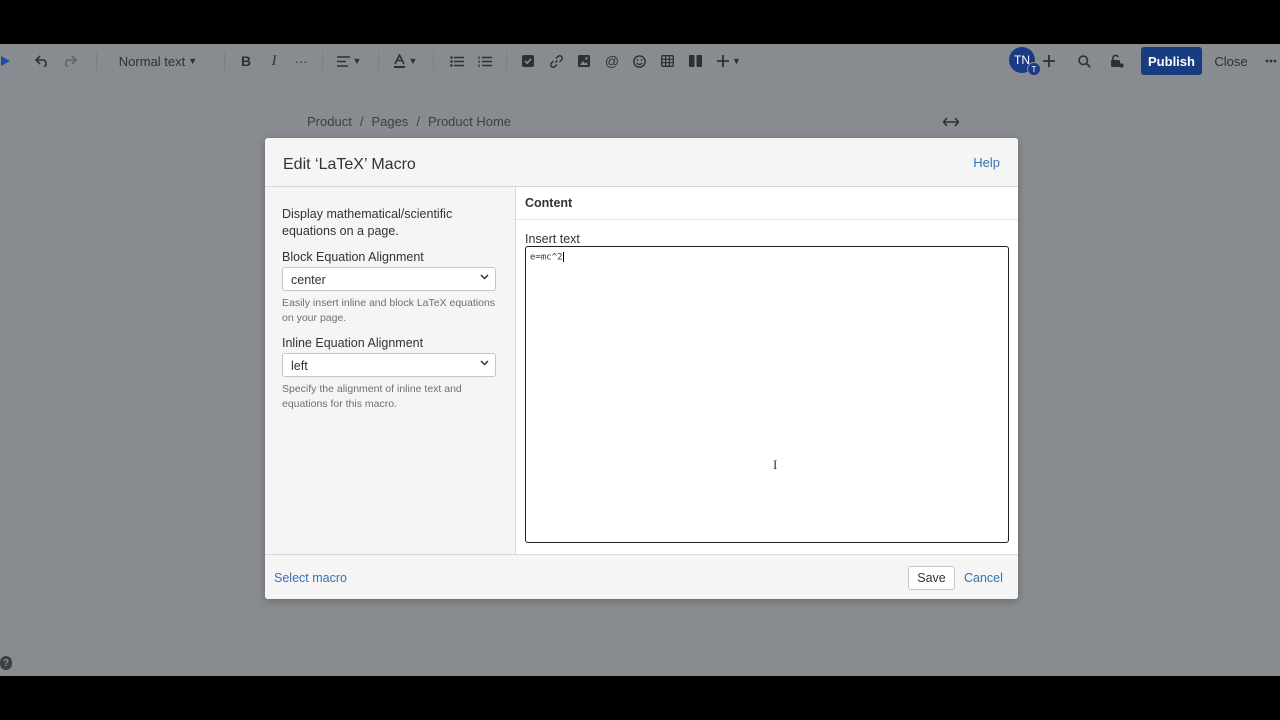 The width and height of the screenshot is (1280, 720). What do you see at coordinates (931, 578) in the screenshot?
I see `save-button: Save` at bounding box center [931, 578].